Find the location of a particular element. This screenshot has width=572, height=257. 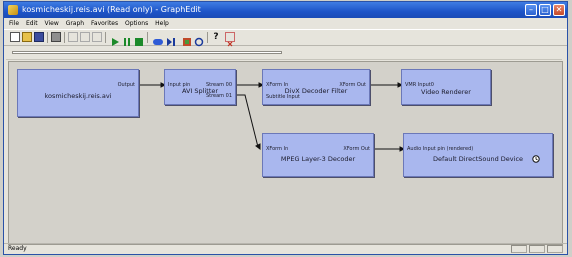

filter-name: DivX Decoder Filter is located at coordinates (316, 91).